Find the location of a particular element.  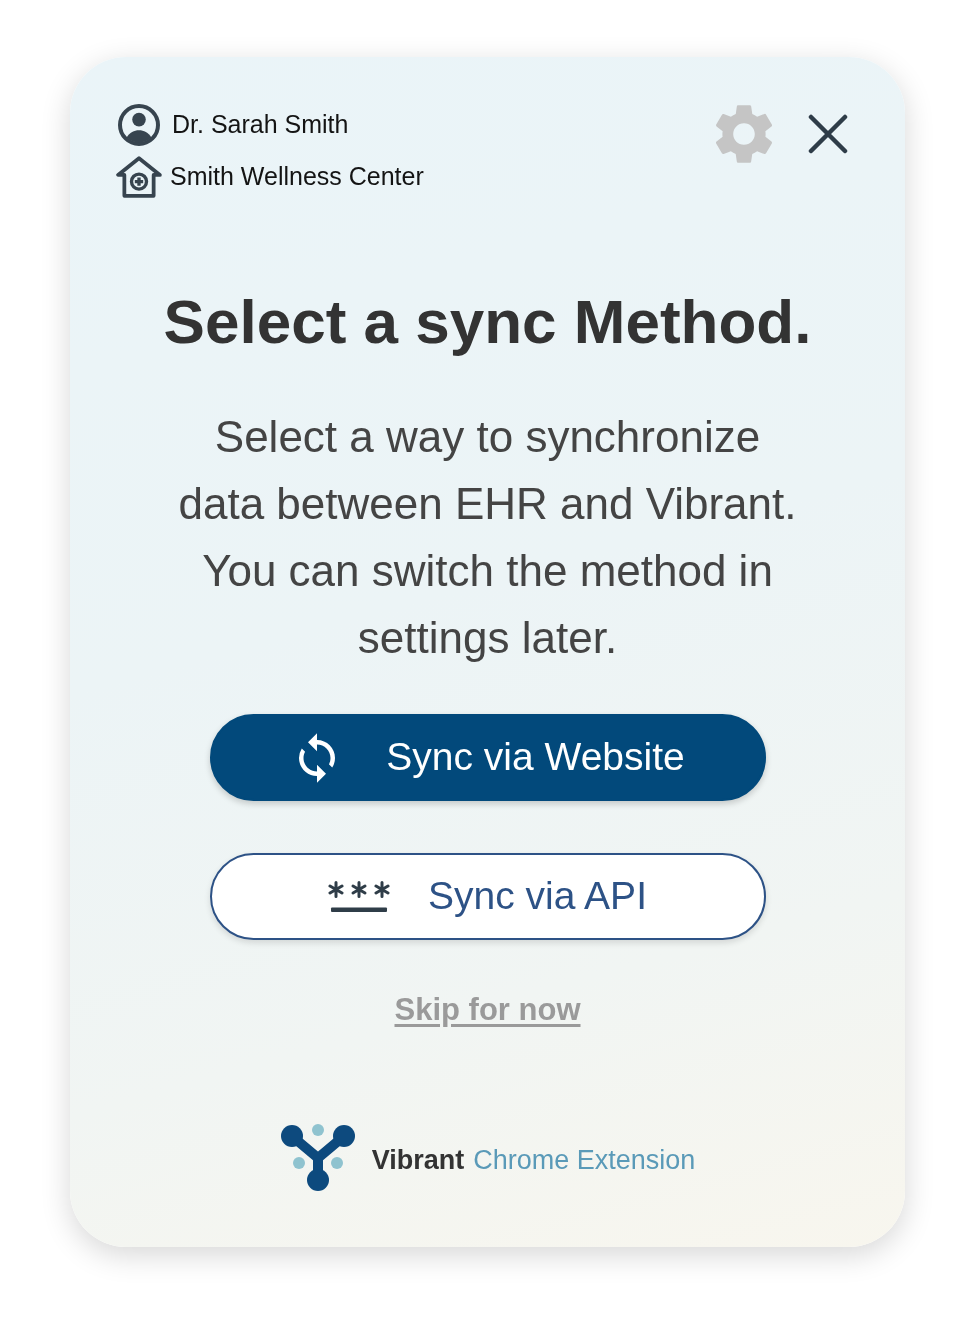

organization-name: Smith Wellness Center is located at coordinates (297, 177).